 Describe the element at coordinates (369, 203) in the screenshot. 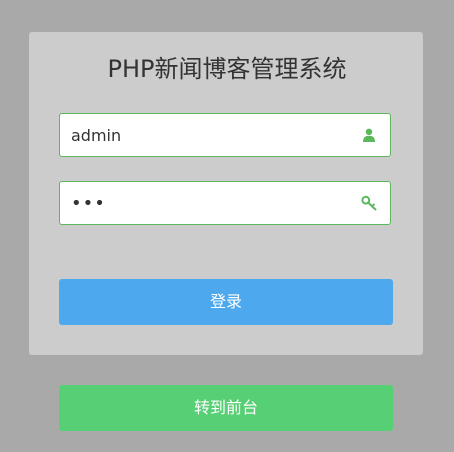

I see `key-icon` at that location.